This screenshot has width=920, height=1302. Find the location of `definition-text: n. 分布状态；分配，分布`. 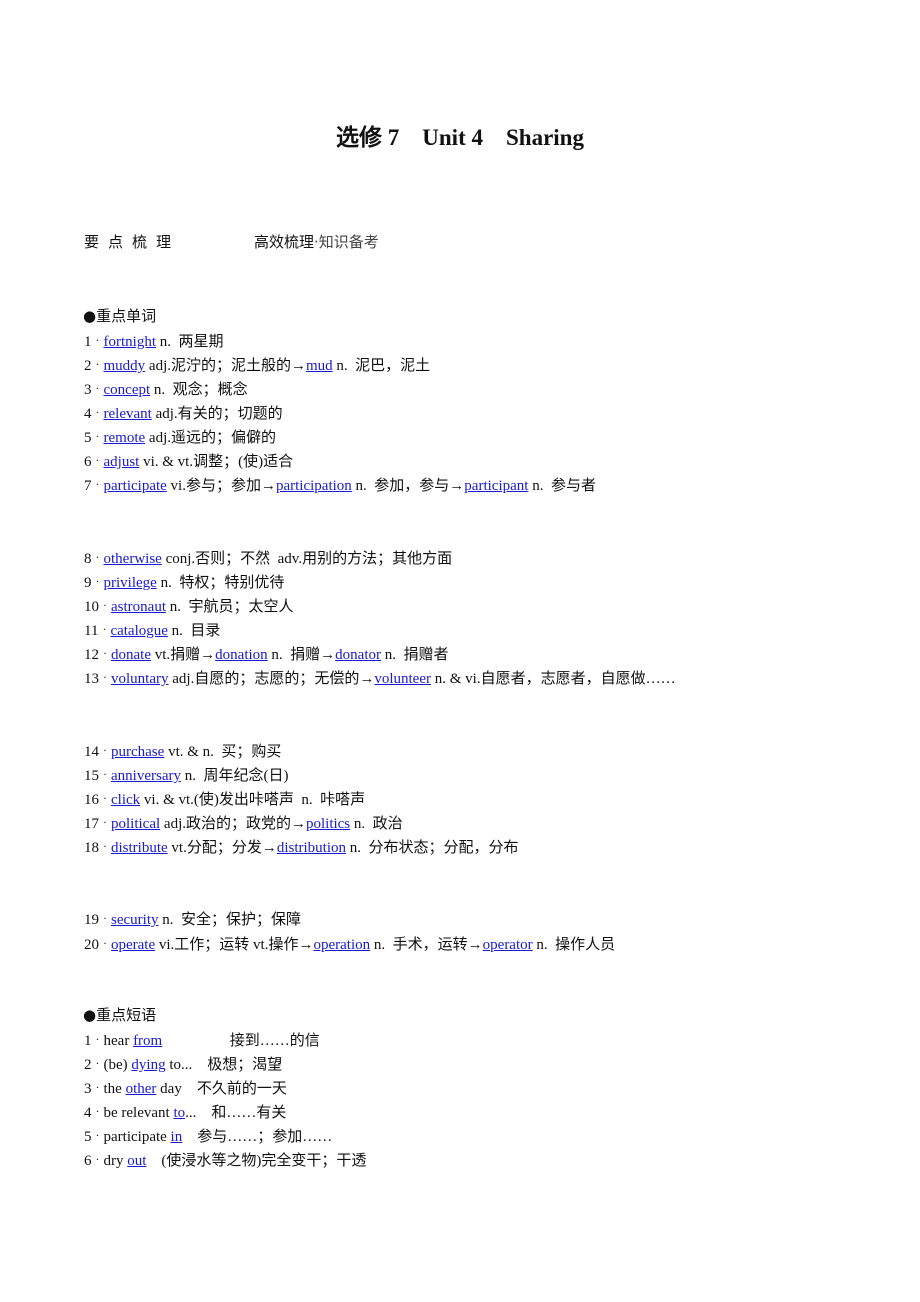

definition-text: n. 分布状态；分配，分布 is located at coordinates (432, 848).